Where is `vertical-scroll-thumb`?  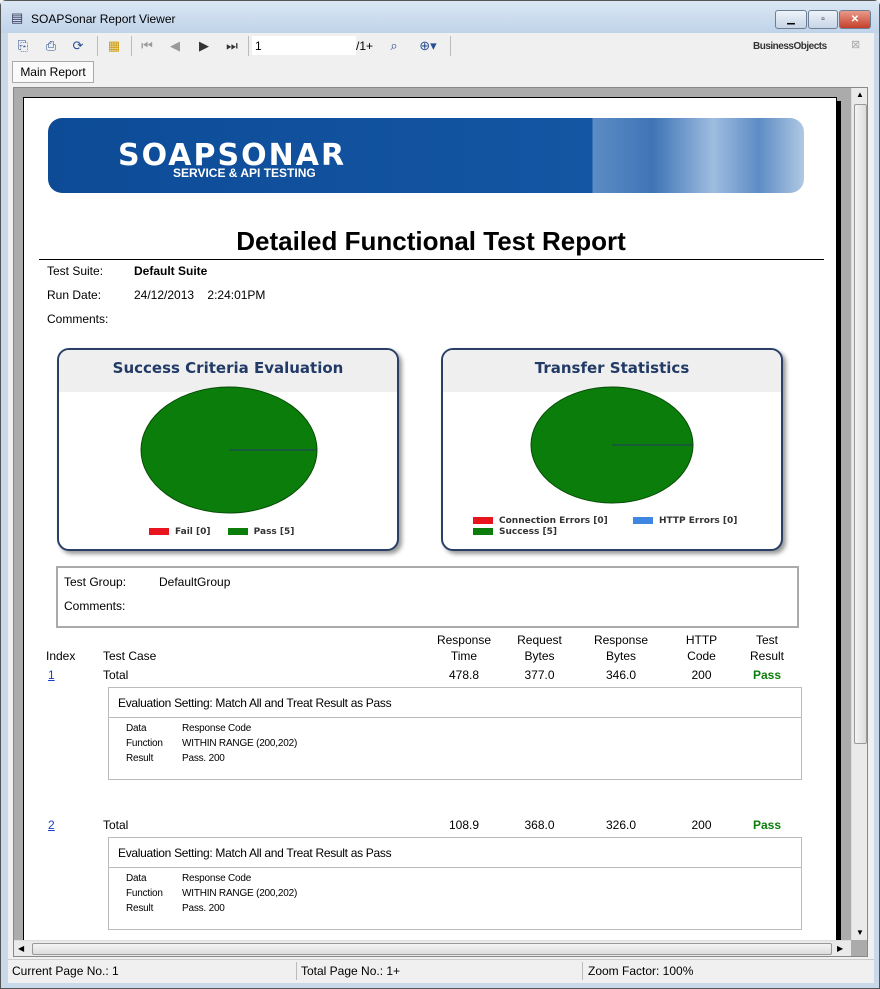
vertical-scroll-thumb is located at coordinates (860, 424).